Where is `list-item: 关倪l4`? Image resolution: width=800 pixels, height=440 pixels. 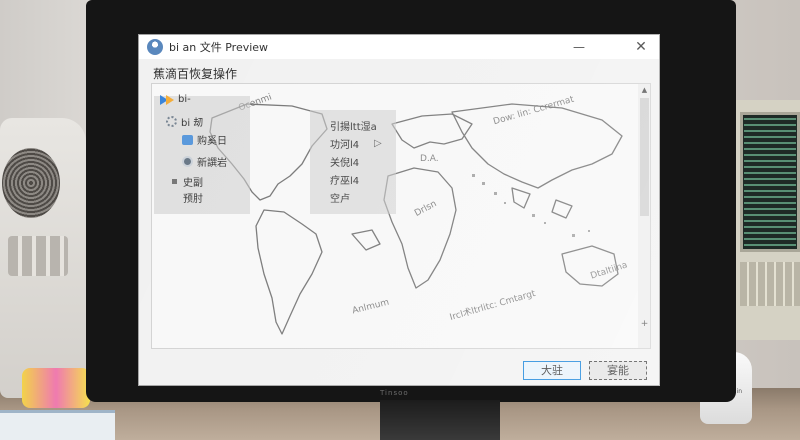 list-item: 关倪l4 is located at coordinates (344, 161).